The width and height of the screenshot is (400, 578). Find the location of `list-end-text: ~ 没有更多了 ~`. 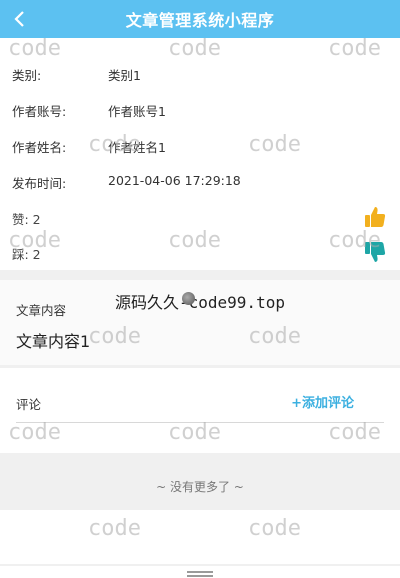

list-end-text: ~ 没有更多了 ~ is located at coordinates (200, 487).